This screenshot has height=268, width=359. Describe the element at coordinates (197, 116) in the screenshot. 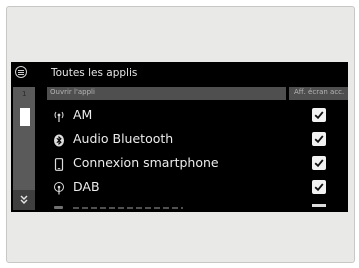

I see `list-item: AM` at that location.